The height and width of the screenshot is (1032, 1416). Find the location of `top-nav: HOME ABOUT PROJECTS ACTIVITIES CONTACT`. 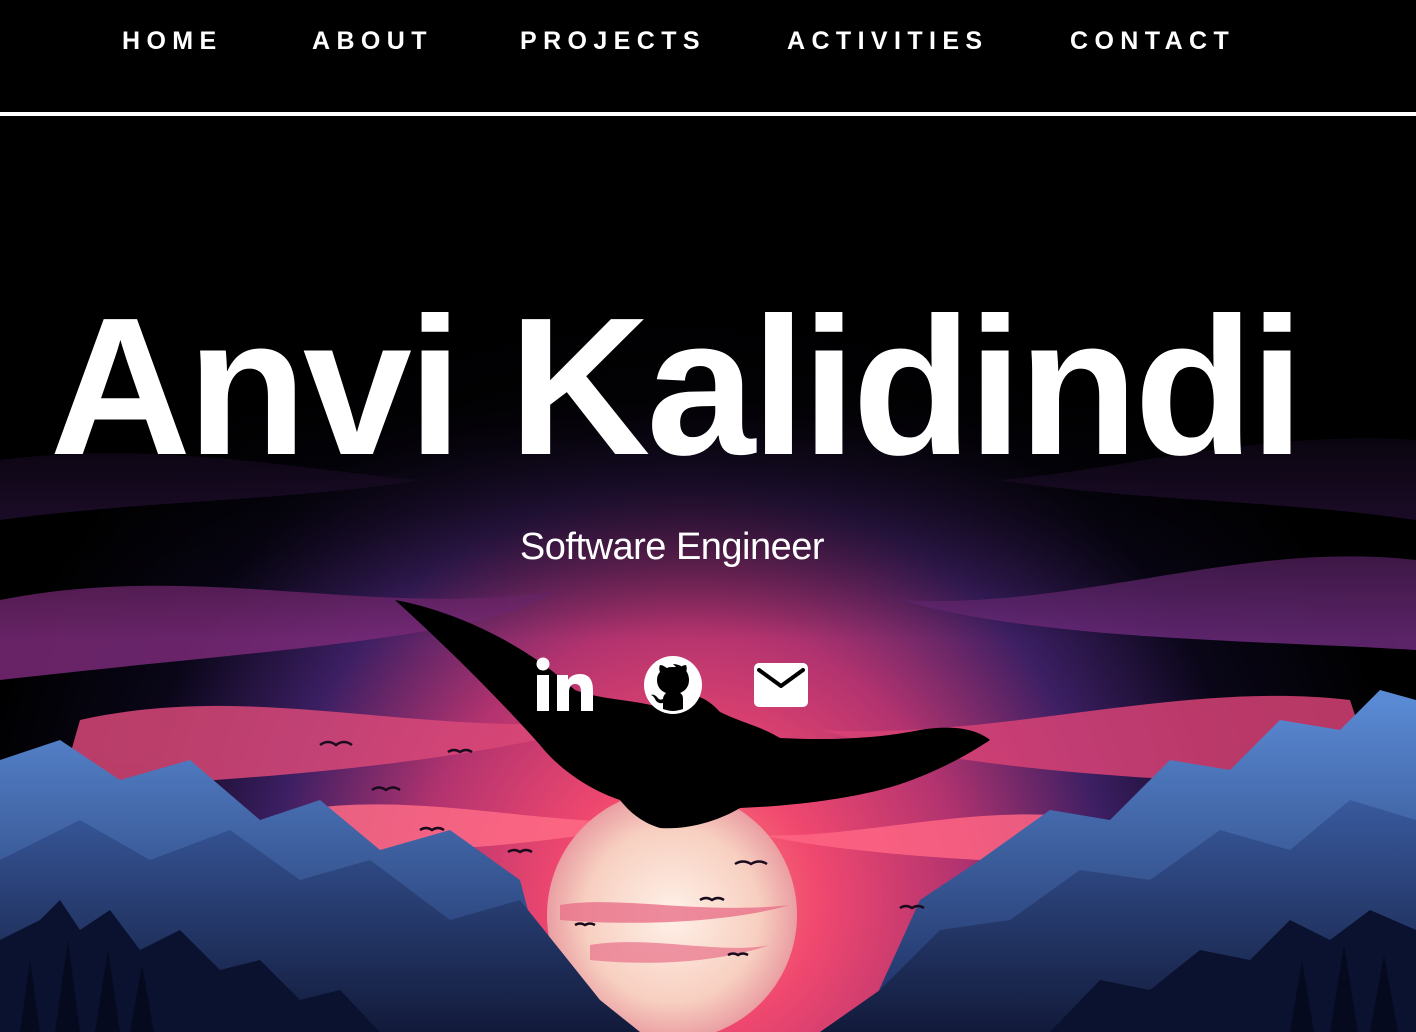

top-nav: HOME ABOUT PROJECTS ACTIVITIES CONTACT is located at coordinates (708, 56).